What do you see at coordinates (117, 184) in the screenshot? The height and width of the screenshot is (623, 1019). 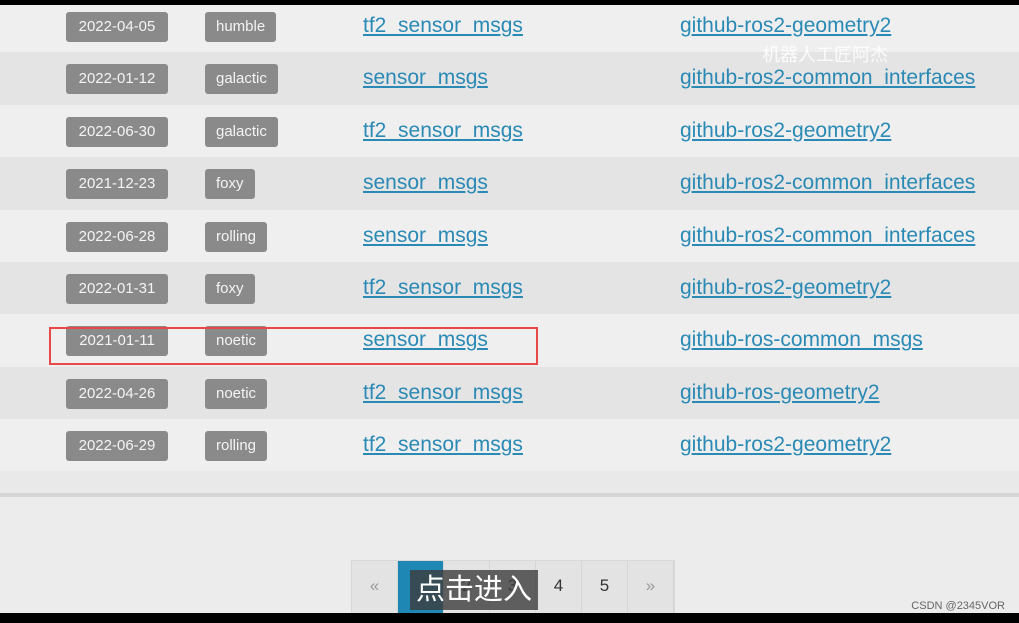 I see `date-badge: 2021-12-23` at bounding box center [117, 184].